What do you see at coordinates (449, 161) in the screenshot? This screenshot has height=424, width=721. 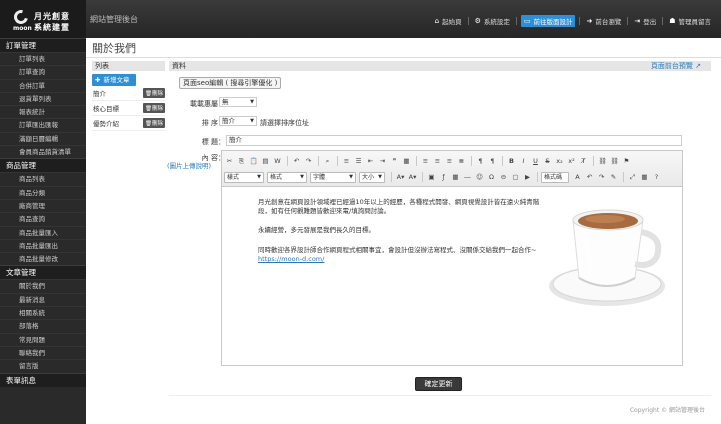 I see `align-right-icon: ≡` at bounding box center [449, 161].